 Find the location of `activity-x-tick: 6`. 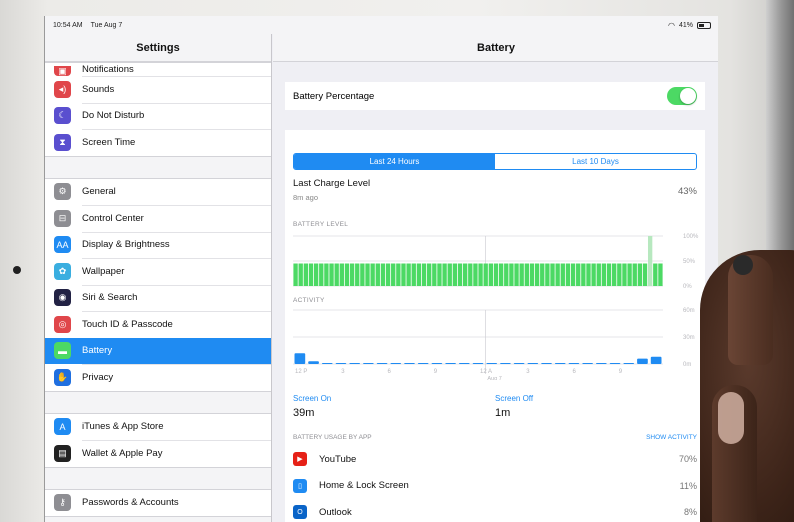

activity-x-tick: 6 is located at coordinates (390, 372).